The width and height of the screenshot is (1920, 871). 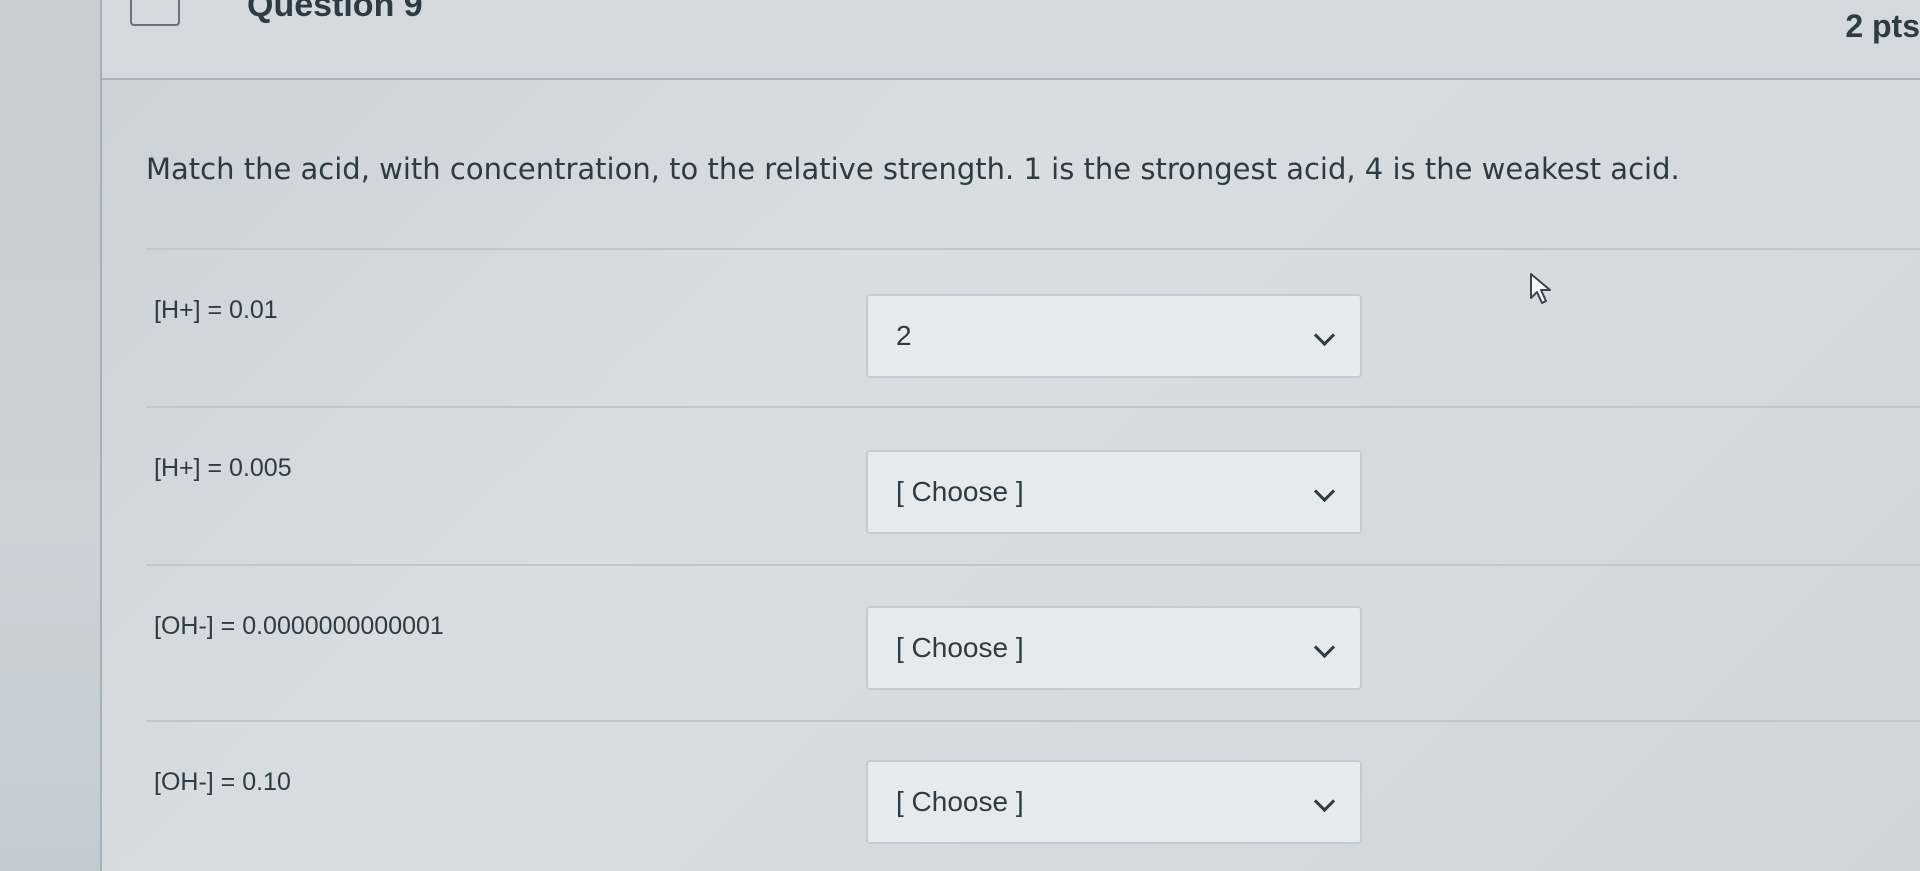 What do you see at coordinates (222, 782) in the screenshot?
I see `match-item-label: [OH-] = 0.10` at bounding box center [222, 782].